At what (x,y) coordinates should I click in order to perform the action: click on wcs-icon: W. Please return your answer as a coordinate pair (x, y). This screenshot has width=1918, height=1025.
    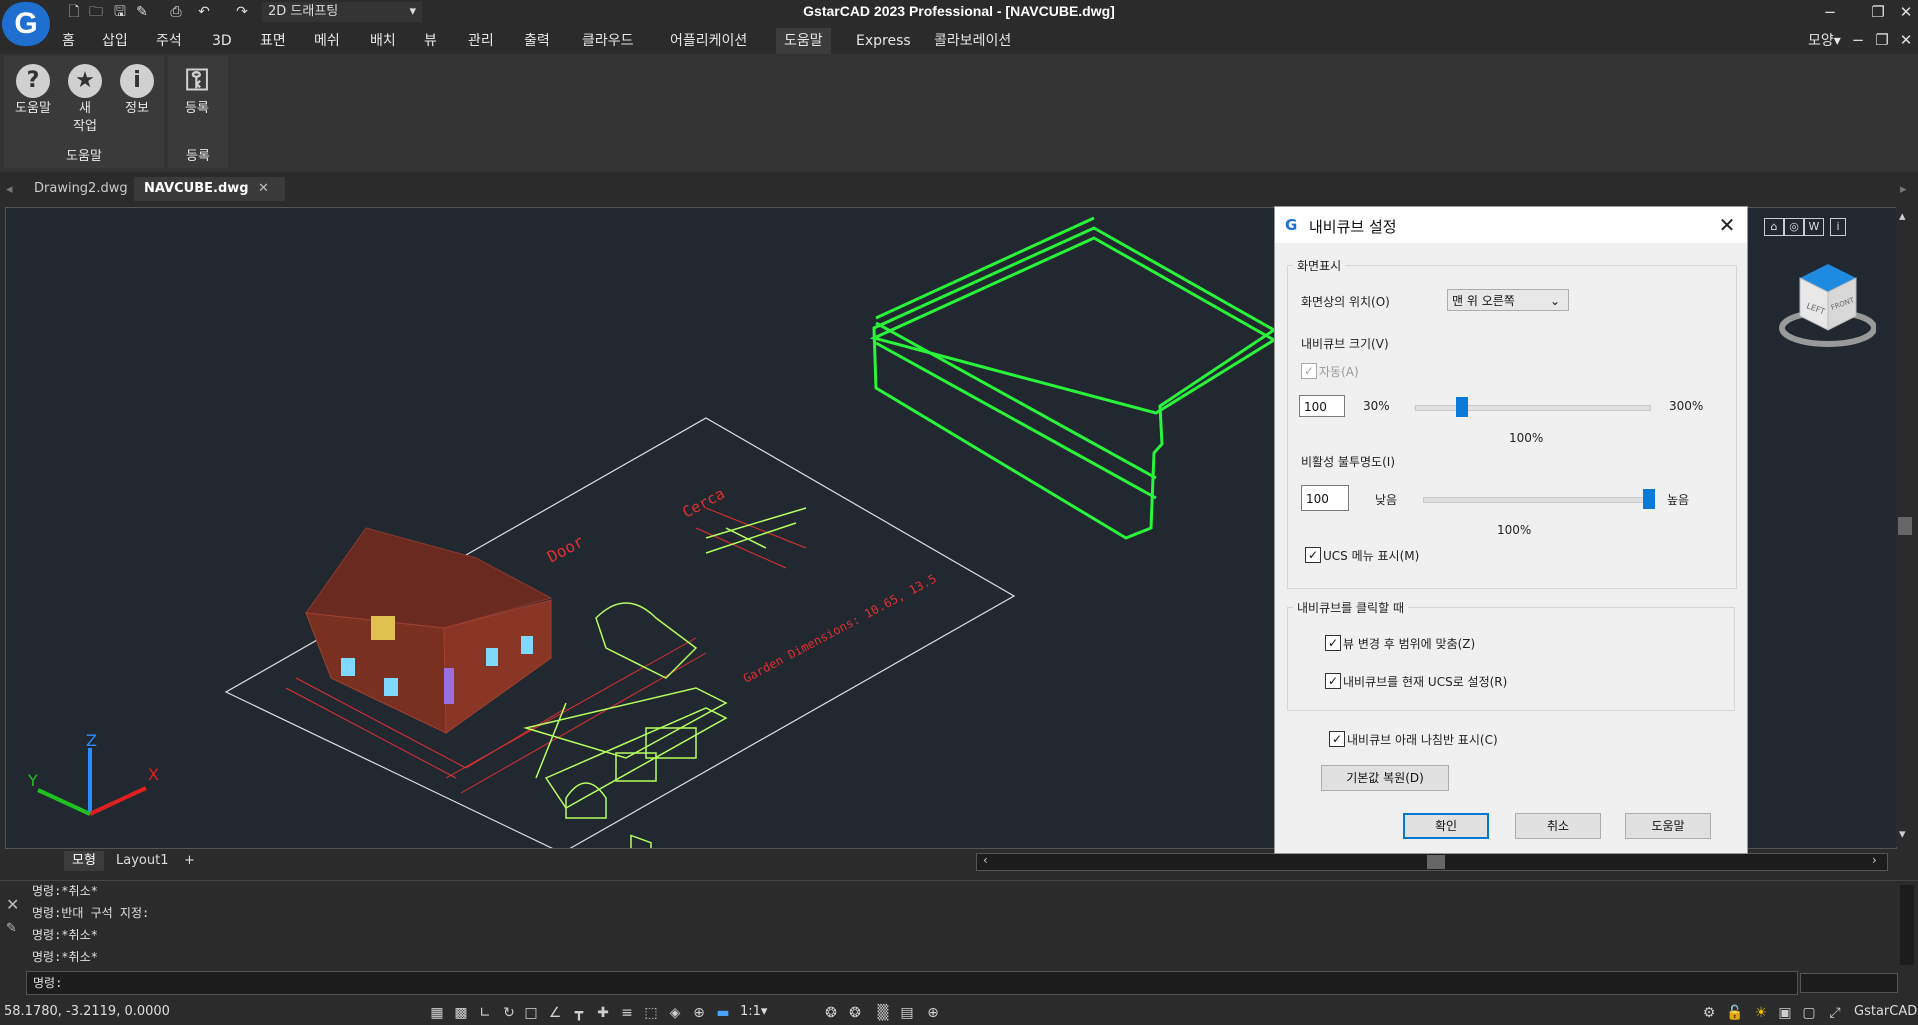
    Looking at the image, I should click on (1814, 227).